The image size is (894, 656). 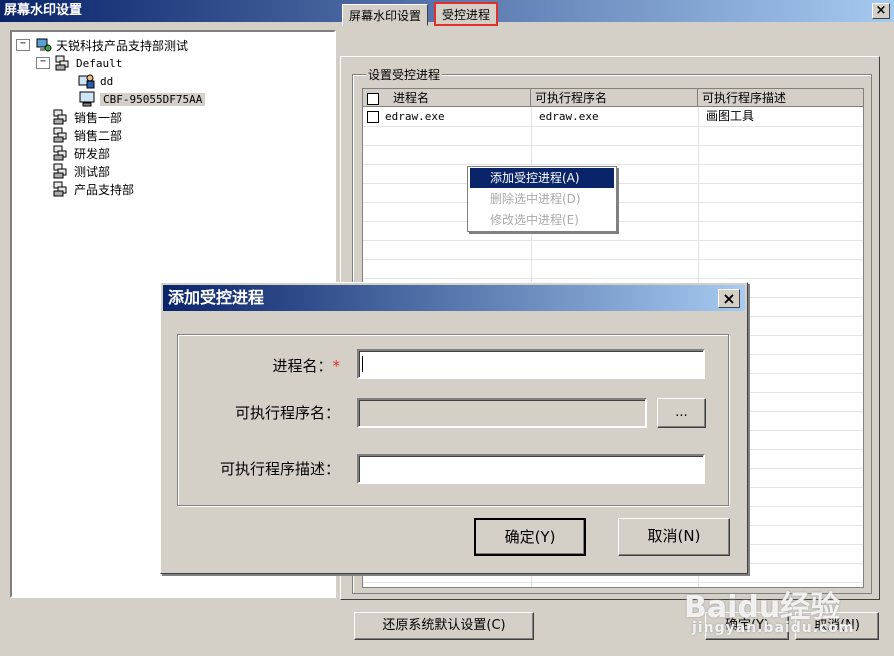 What do you see at coordinates (92, 171) in the screenshot?
I see `tree-dept-label: 测试部` at bounding box center [92, 171].